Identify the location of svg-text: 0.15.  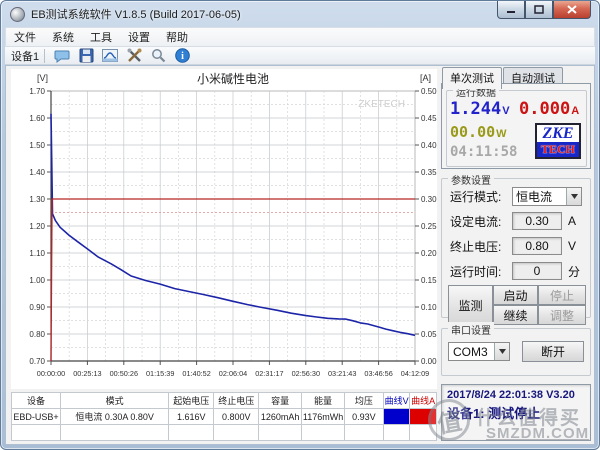
(429, 280).